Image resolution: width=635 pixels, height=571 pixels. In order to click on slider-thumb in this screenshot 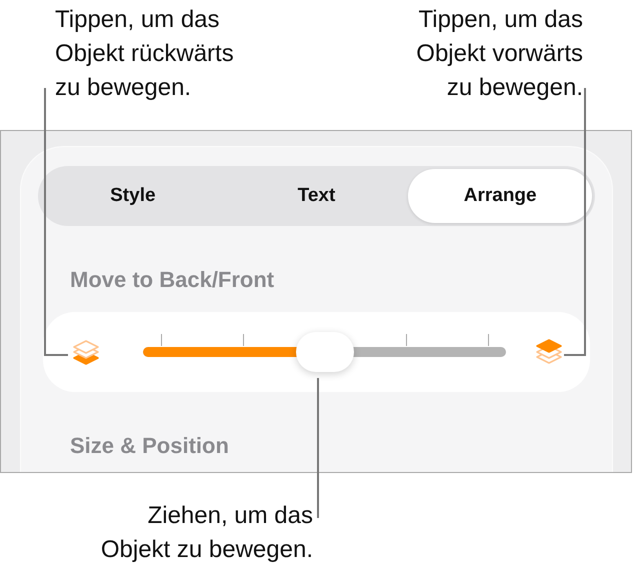, I will do `click(325, 352)`.